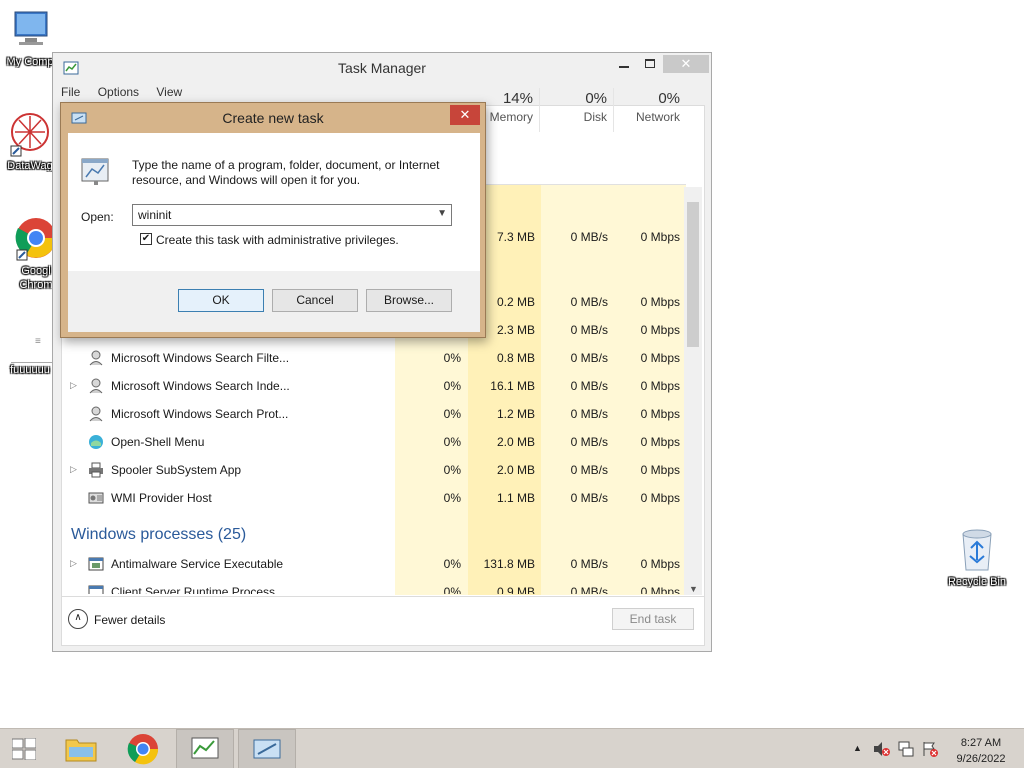 This screenshot has height=768, width=1024. What do you see at coordinates (515, 589) in the screenshot?
I see `memory-value: 0.9 MB` at bounding box center [515, 589].